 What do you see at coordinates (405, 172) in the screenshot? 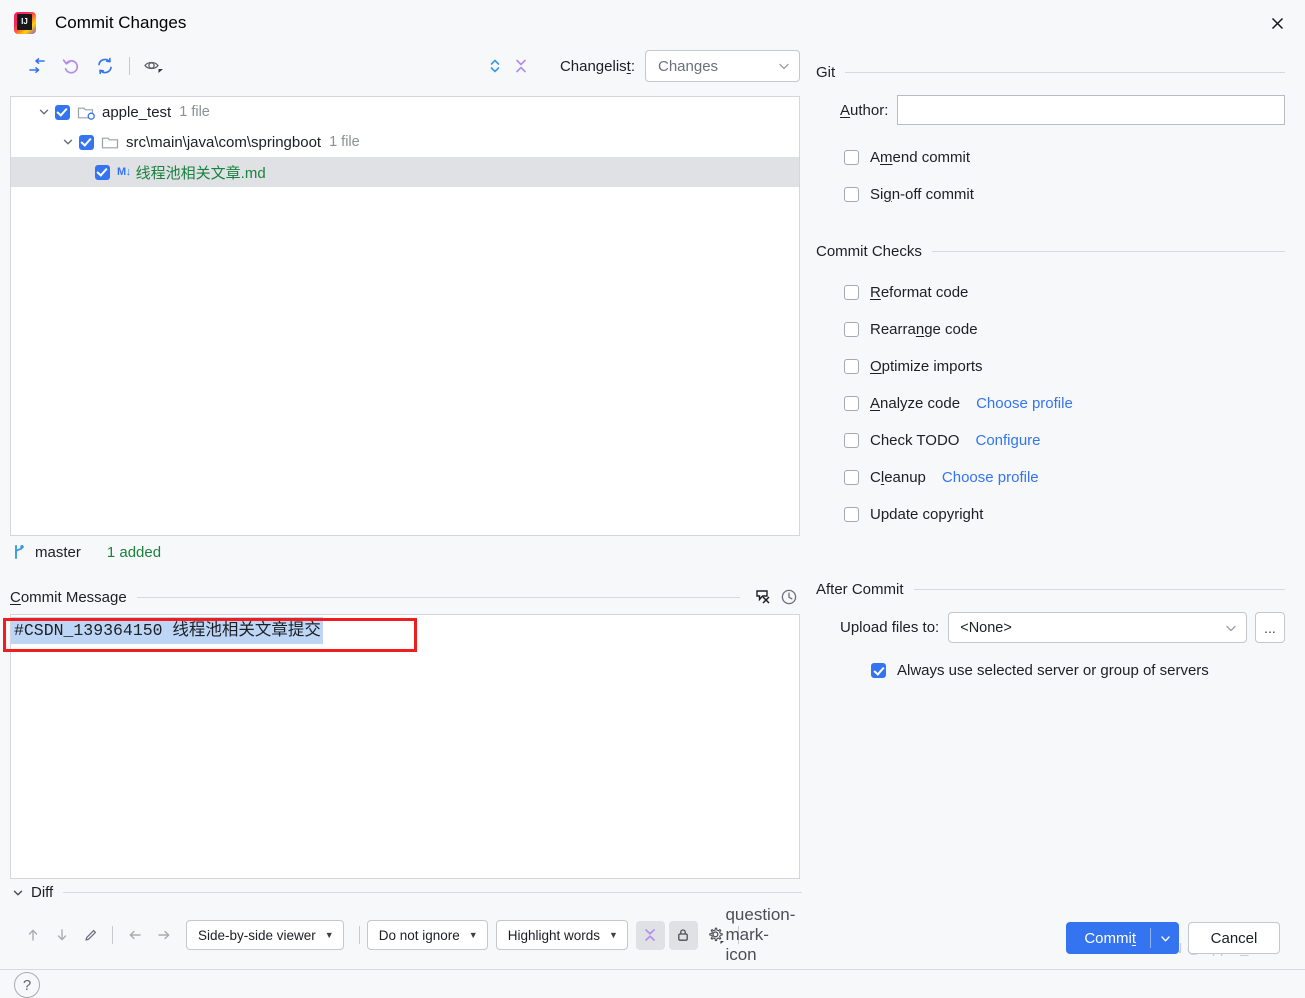
I see `tree-node-file: M↓ 线程池相关文章.md` at bounding box center [405, 172].